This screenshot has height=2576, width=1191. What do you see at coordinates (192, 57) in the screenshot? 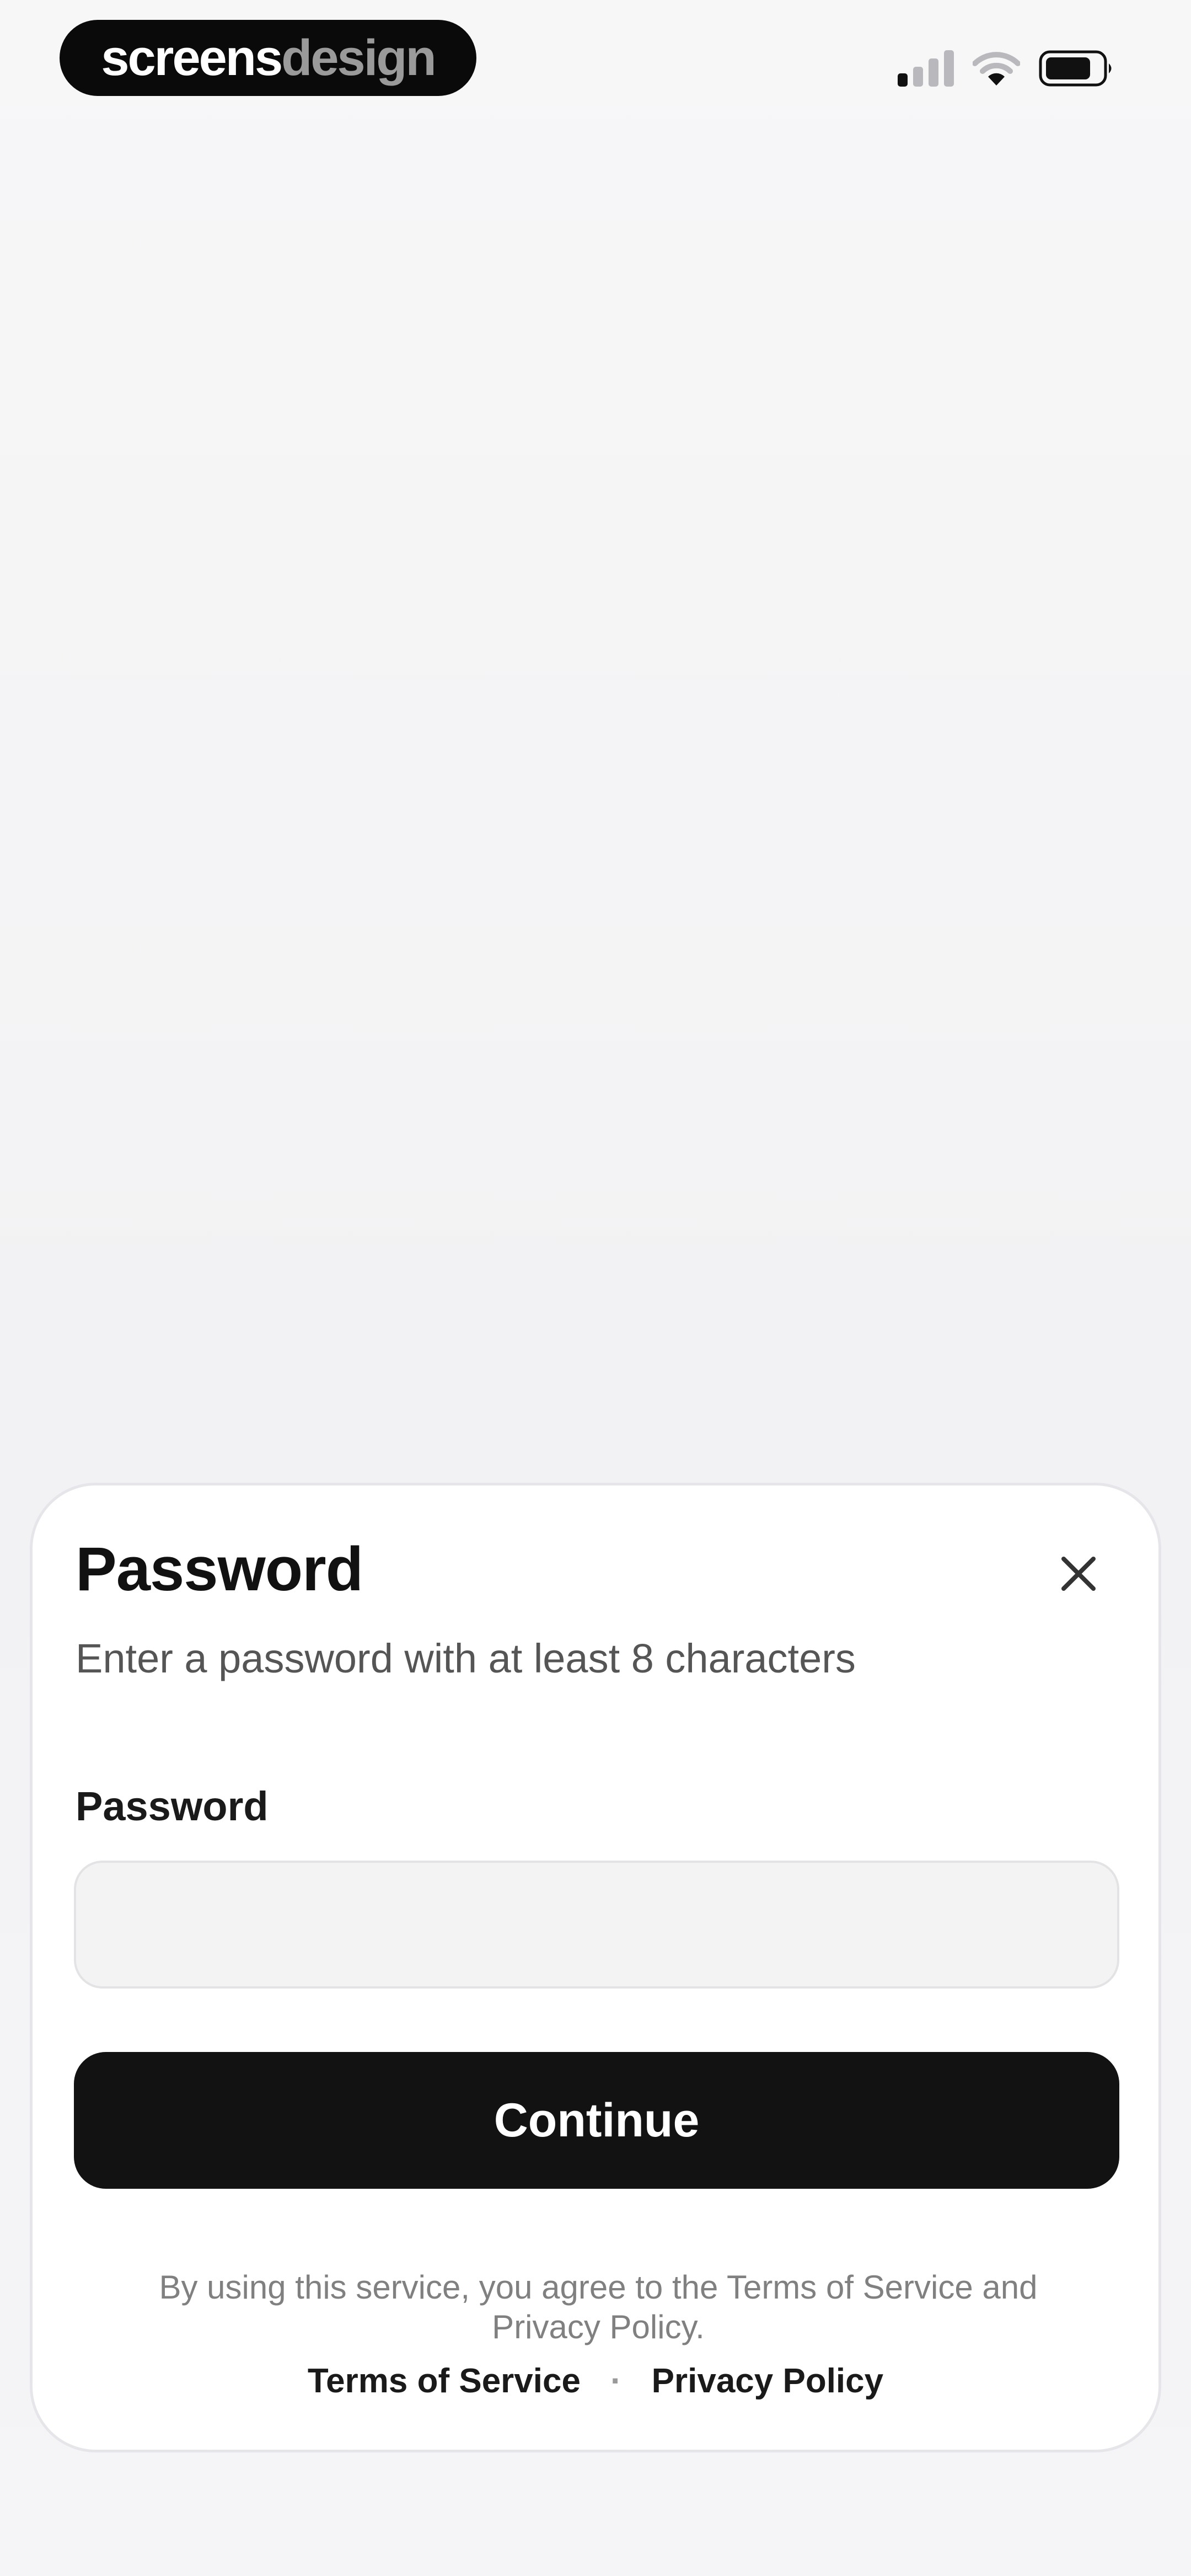
I see `watermark-part-screens: screens` at bounding box center [192, 57].